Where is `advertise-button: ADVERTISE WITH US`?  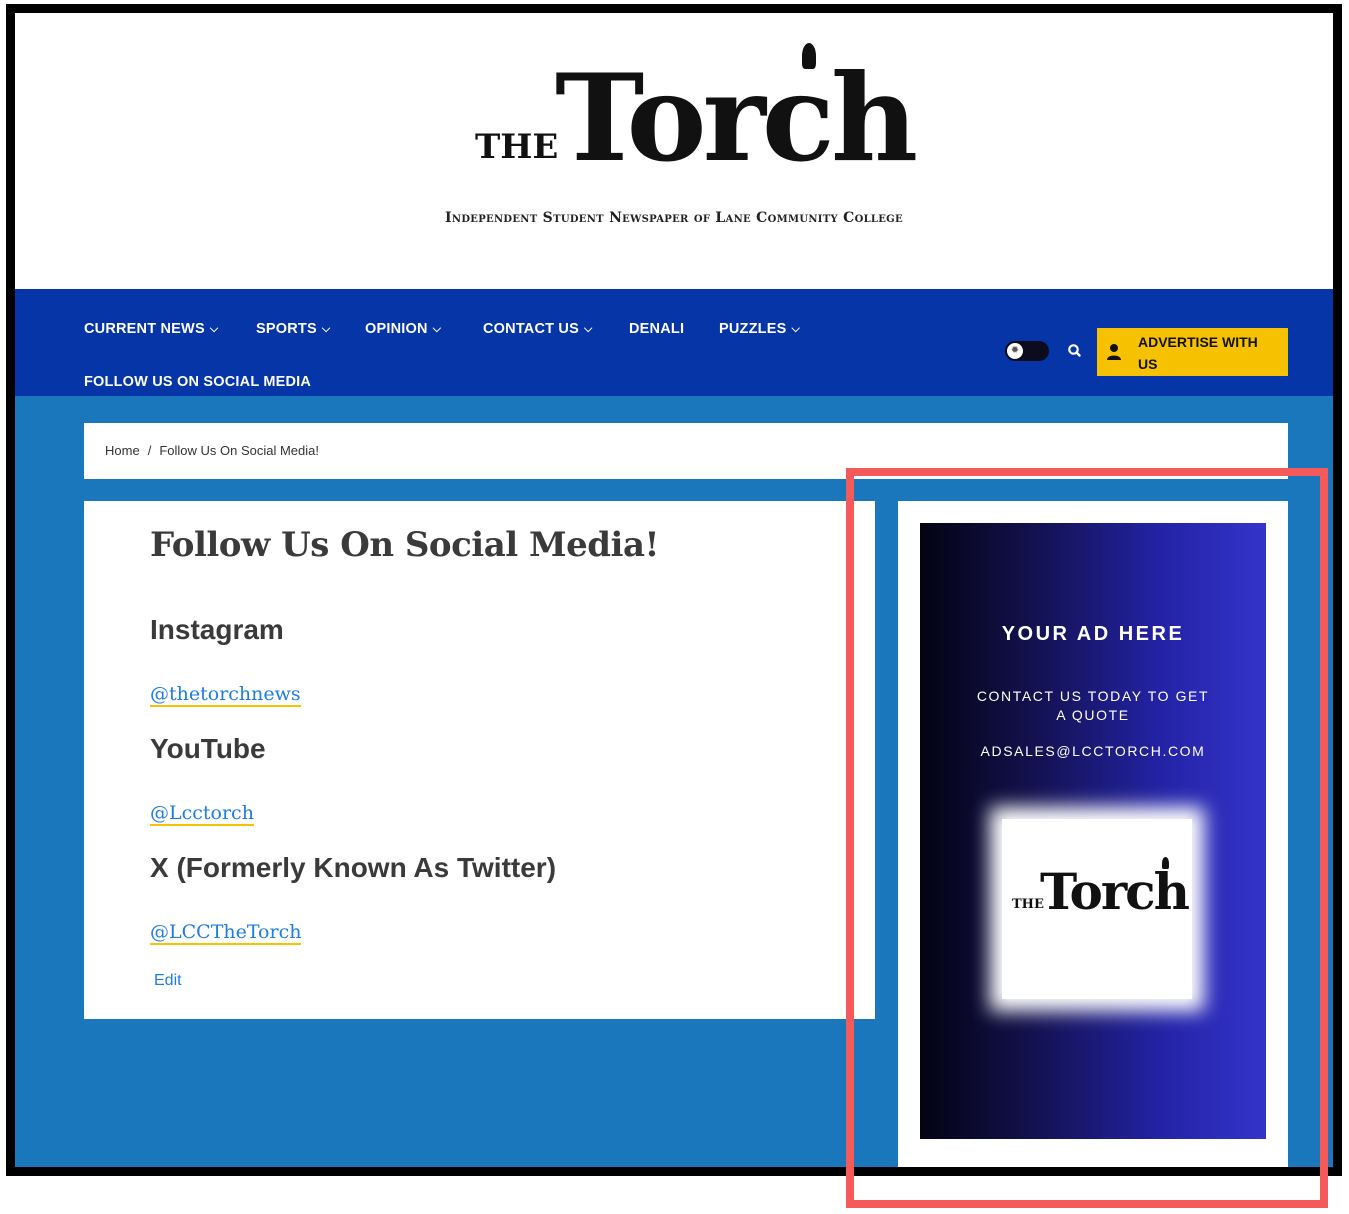
advertise-button: ADVERTISE WITH US is located at coordinates (1192, 352).